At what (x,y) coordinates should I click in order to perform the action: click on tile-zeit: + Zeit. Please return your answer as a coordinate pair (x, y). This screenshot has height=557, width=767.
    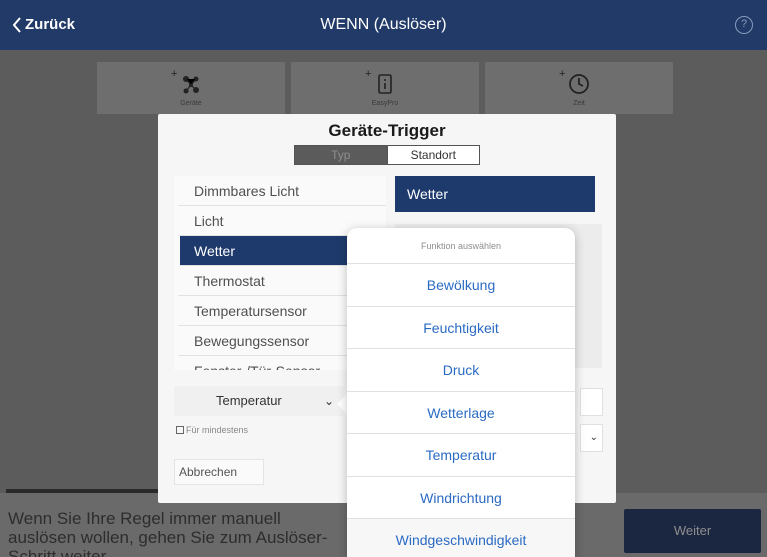
    Looking at the image, I should click on (579, 88).